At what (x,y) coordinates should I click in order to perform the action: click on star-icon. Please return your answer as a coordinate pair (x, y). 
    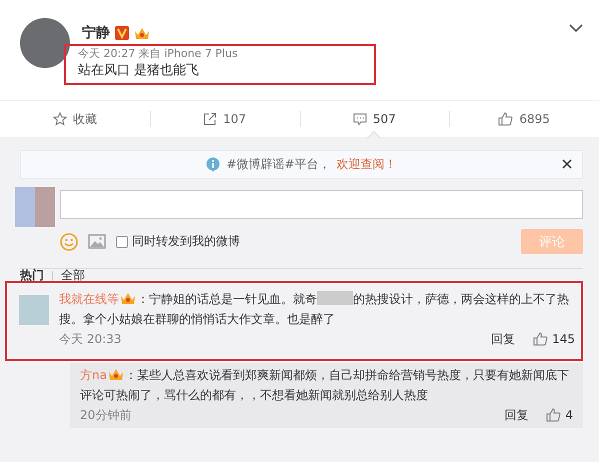
    Looking at the image, I should click on (59, 119).